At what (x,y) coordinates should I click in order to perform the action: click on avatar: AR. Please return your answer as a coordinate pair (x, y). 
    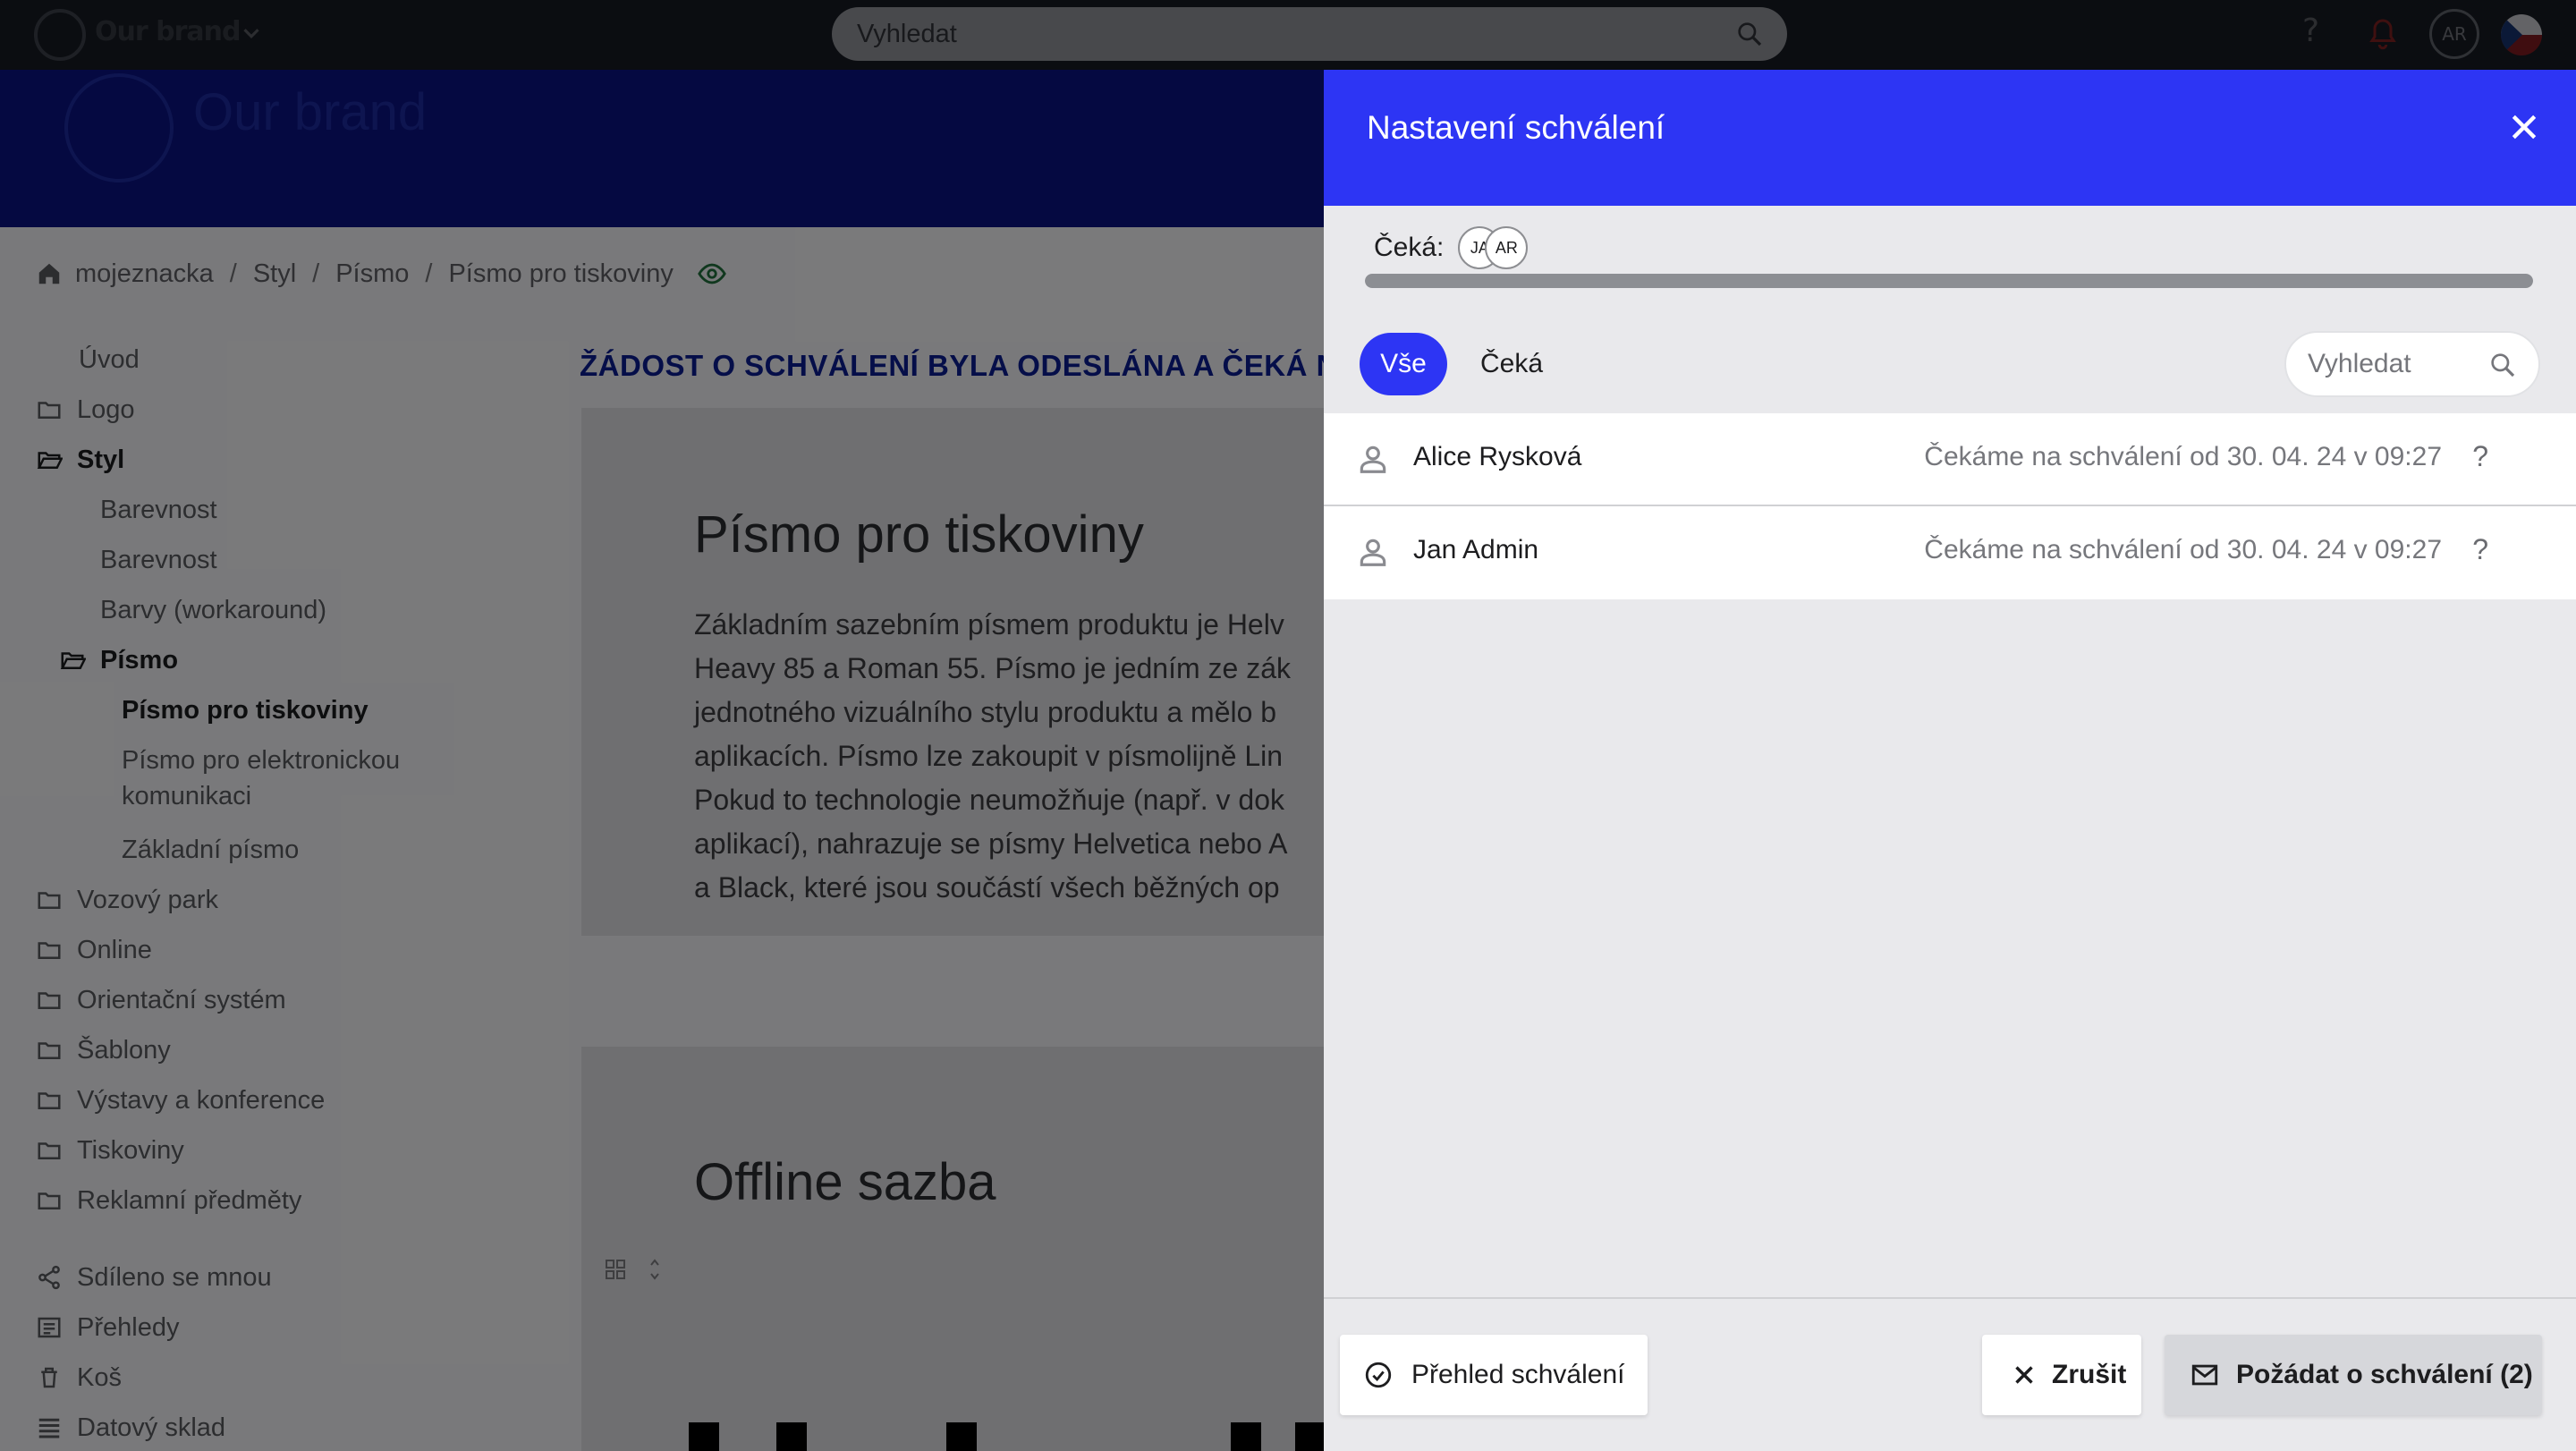
    Looking at the image, I should click on (1507, 248).